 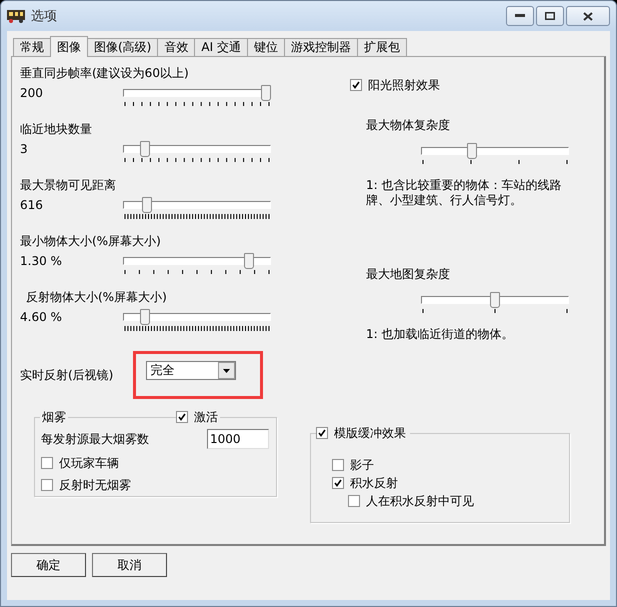 I want to click on slider-label: 最小物体大小(%屏幕大小), so click(x=91, y=241).